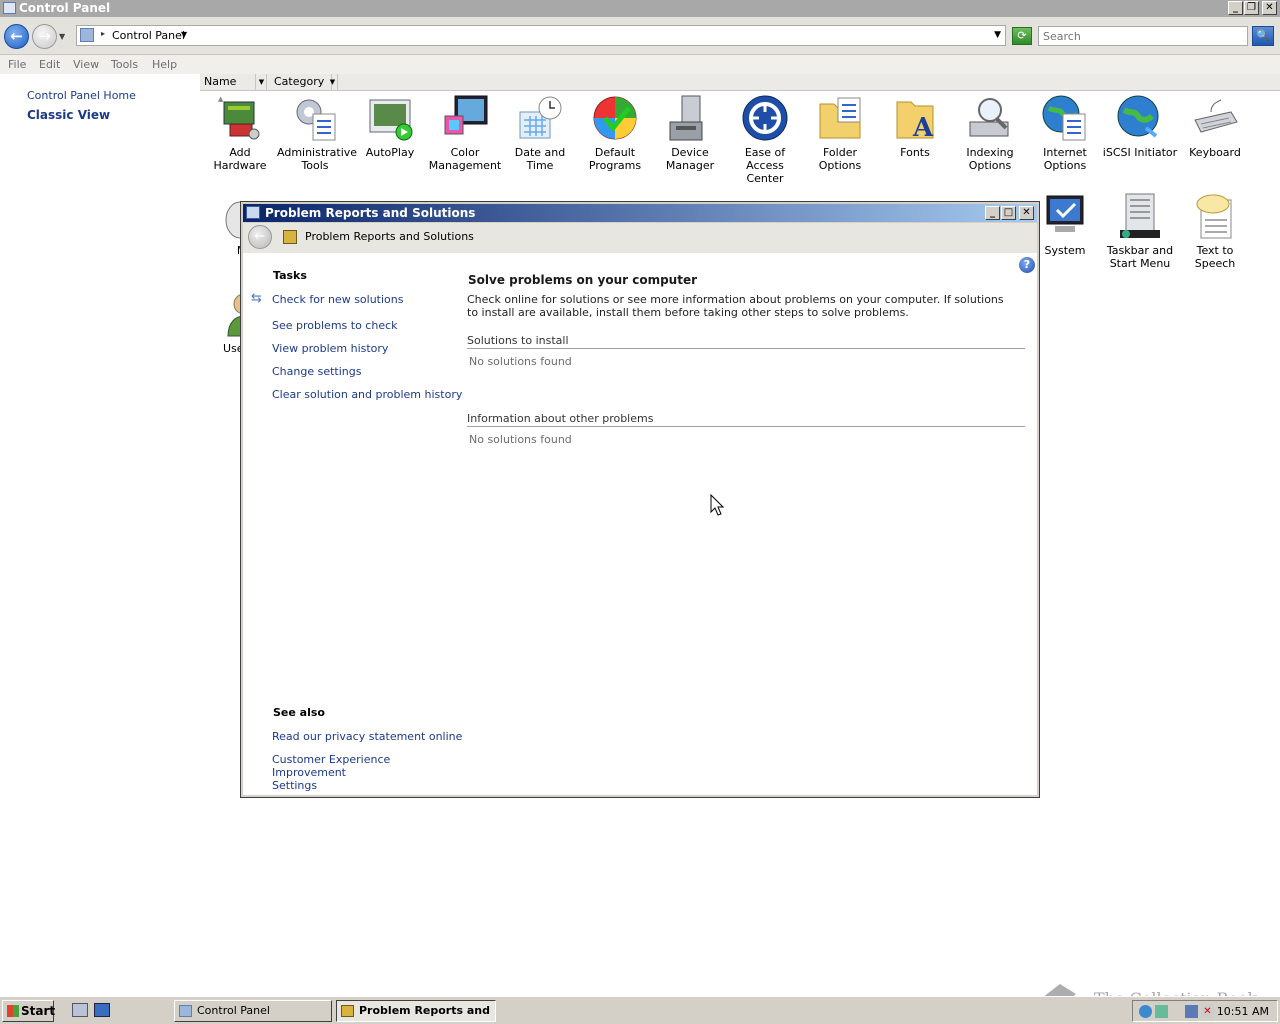 This screenshot has height=1024, width=1280. Describe the element at coordinates (367, 736) in the screenshot. I see `privacy-statement-link: Read our privacy statement online` at that location.